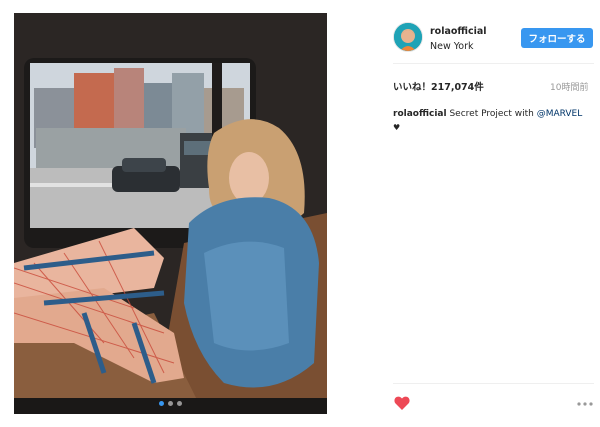 This screenshot has width=600, height=427. I want to click on avatar, so click(408, 37).